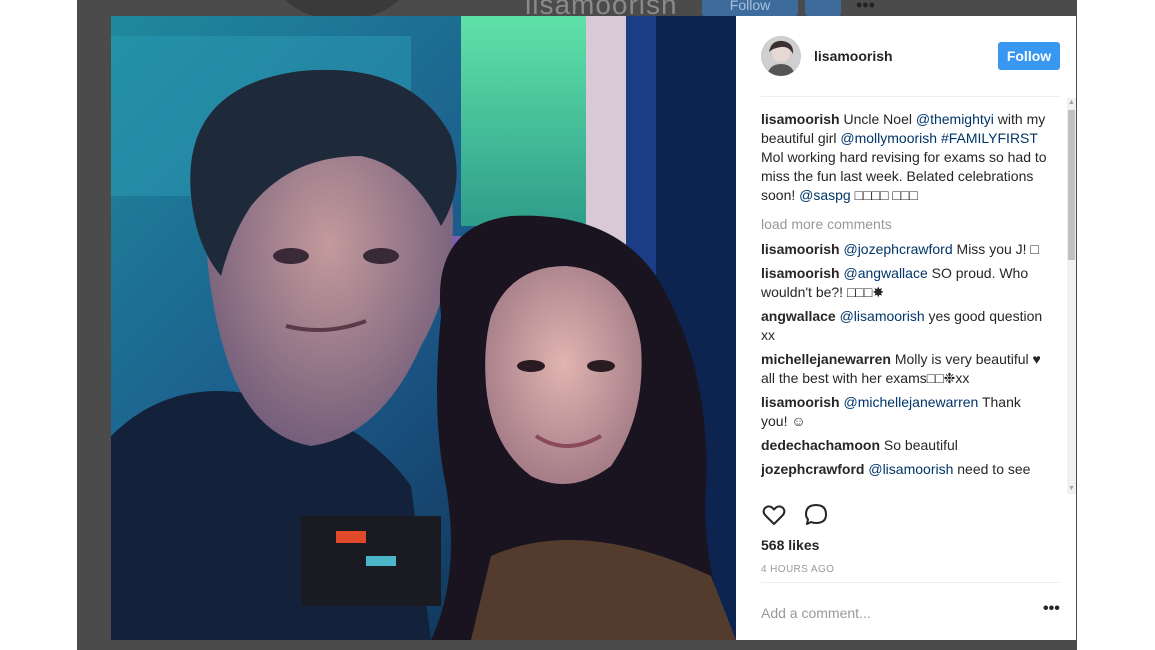 This screenshot has height=650, width=1155. Describe the element at coordinates (1071, 489) in the screenshot. I see `scroll-down-arrow-icon: ▼` at that location.